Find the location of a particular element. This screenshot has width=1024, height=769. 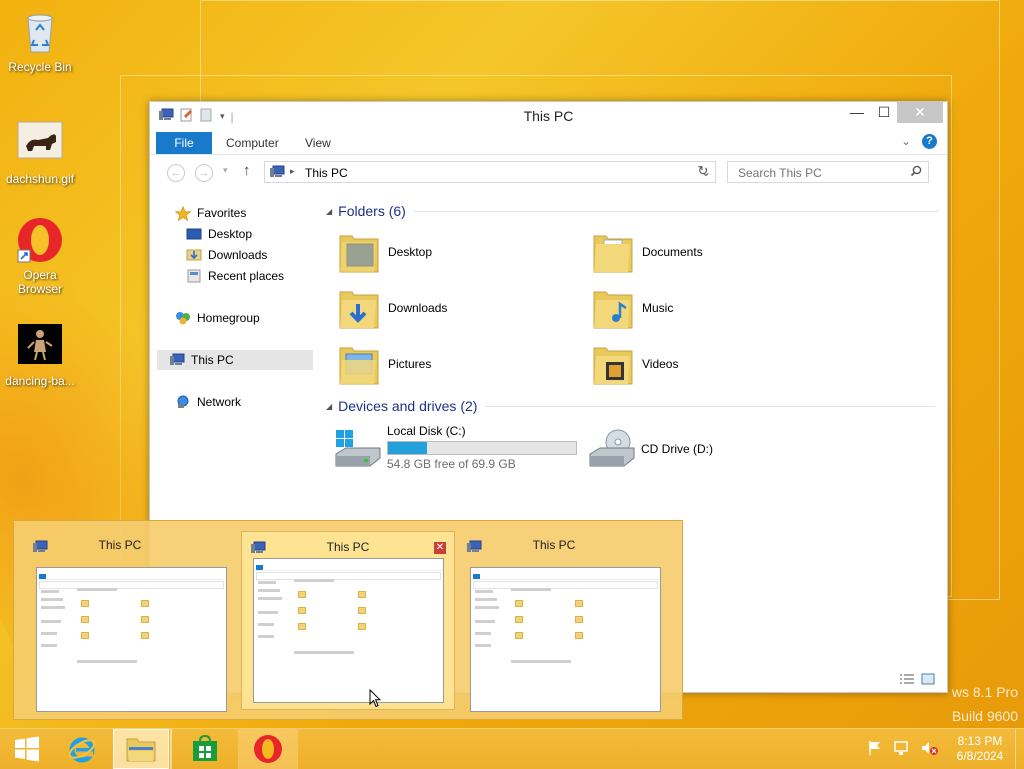

videos-folder-icon is located at coordinates (613, 366).